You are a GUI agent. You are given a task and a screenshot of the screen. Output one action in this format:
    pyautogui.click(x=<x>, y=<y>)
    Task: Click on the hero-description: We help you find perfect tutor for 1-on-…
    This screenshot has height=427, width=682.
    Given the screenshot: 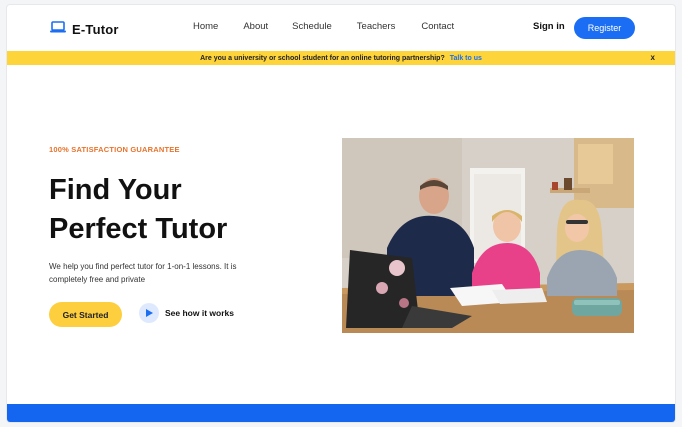 What is the action you would take?
    pyautogui.click(x=143, y=273)
    